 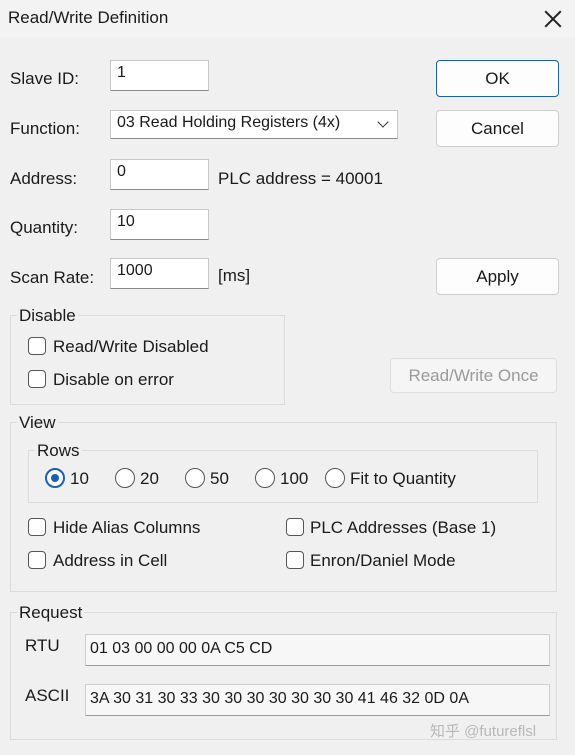 I want to click on address-in-cell-checkbox, so click(x=37, y=560).